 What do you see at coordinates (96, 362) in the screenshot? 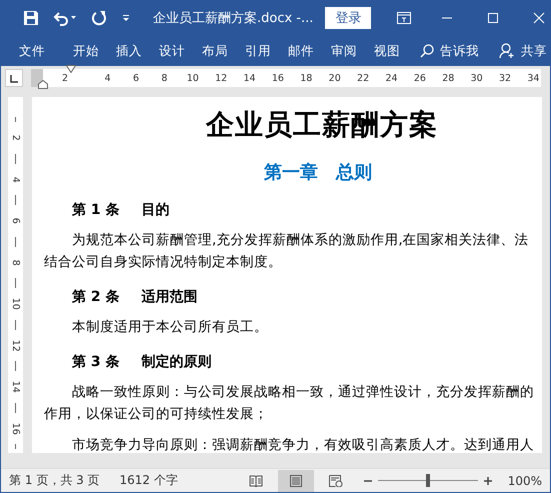
I see `article-number: 第 3 条` at bounding box center [96, 362].